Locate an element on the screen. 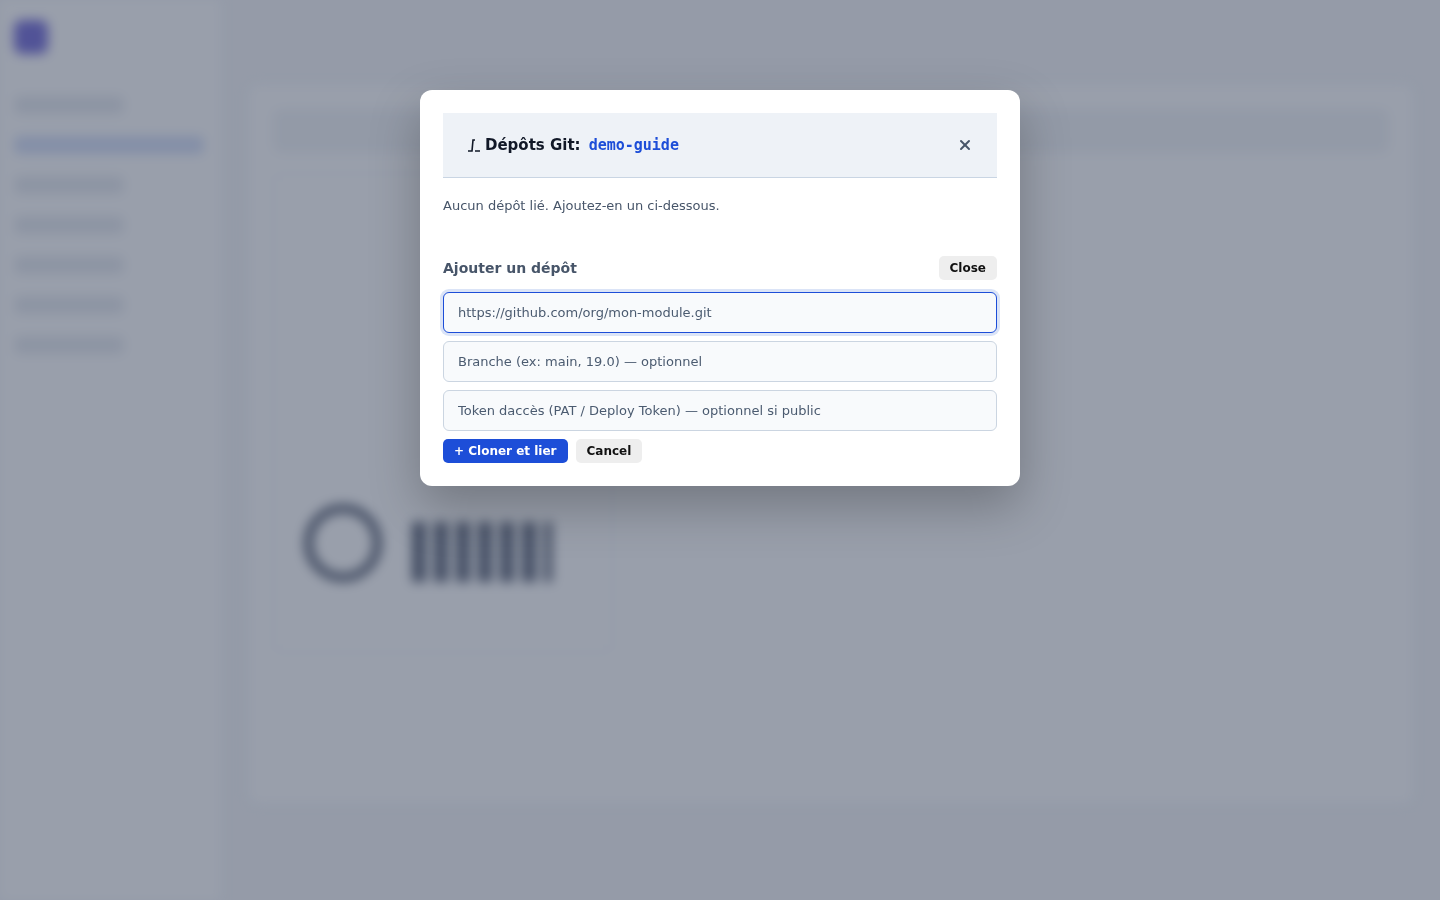 The height and width of the screenshot is (900, 1440). close-button: Close is located at coordinates (967, 268).